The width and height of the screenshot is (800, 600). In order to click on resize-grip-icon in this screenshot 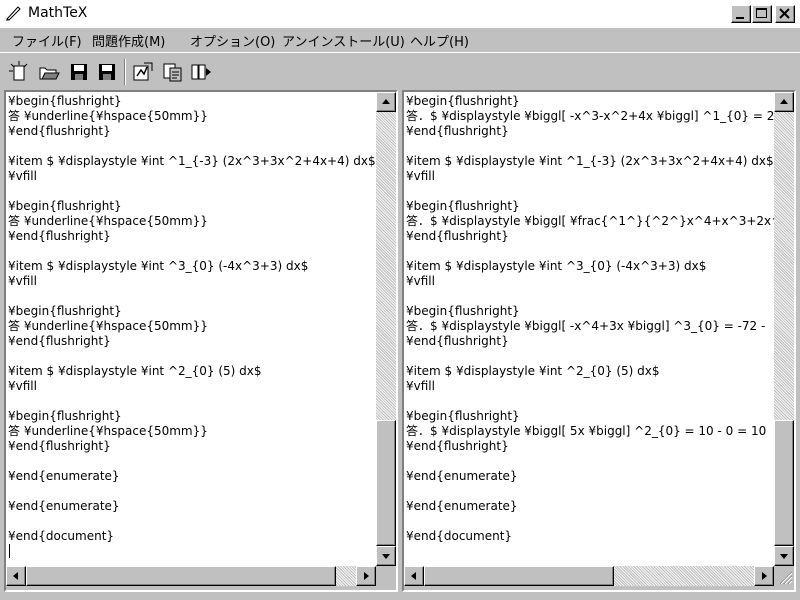, I will do `click(786, 578)`.